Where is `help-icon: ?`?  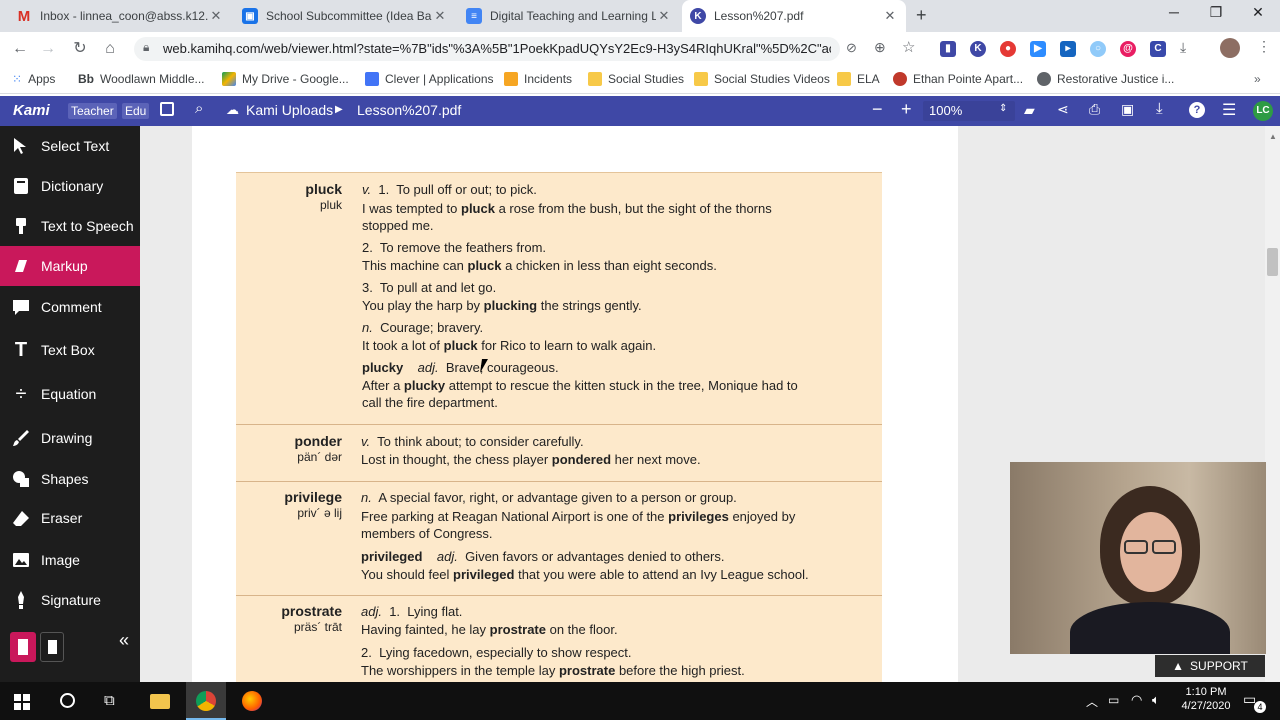 help-icon: ? is located at coordinates (1197, 110).